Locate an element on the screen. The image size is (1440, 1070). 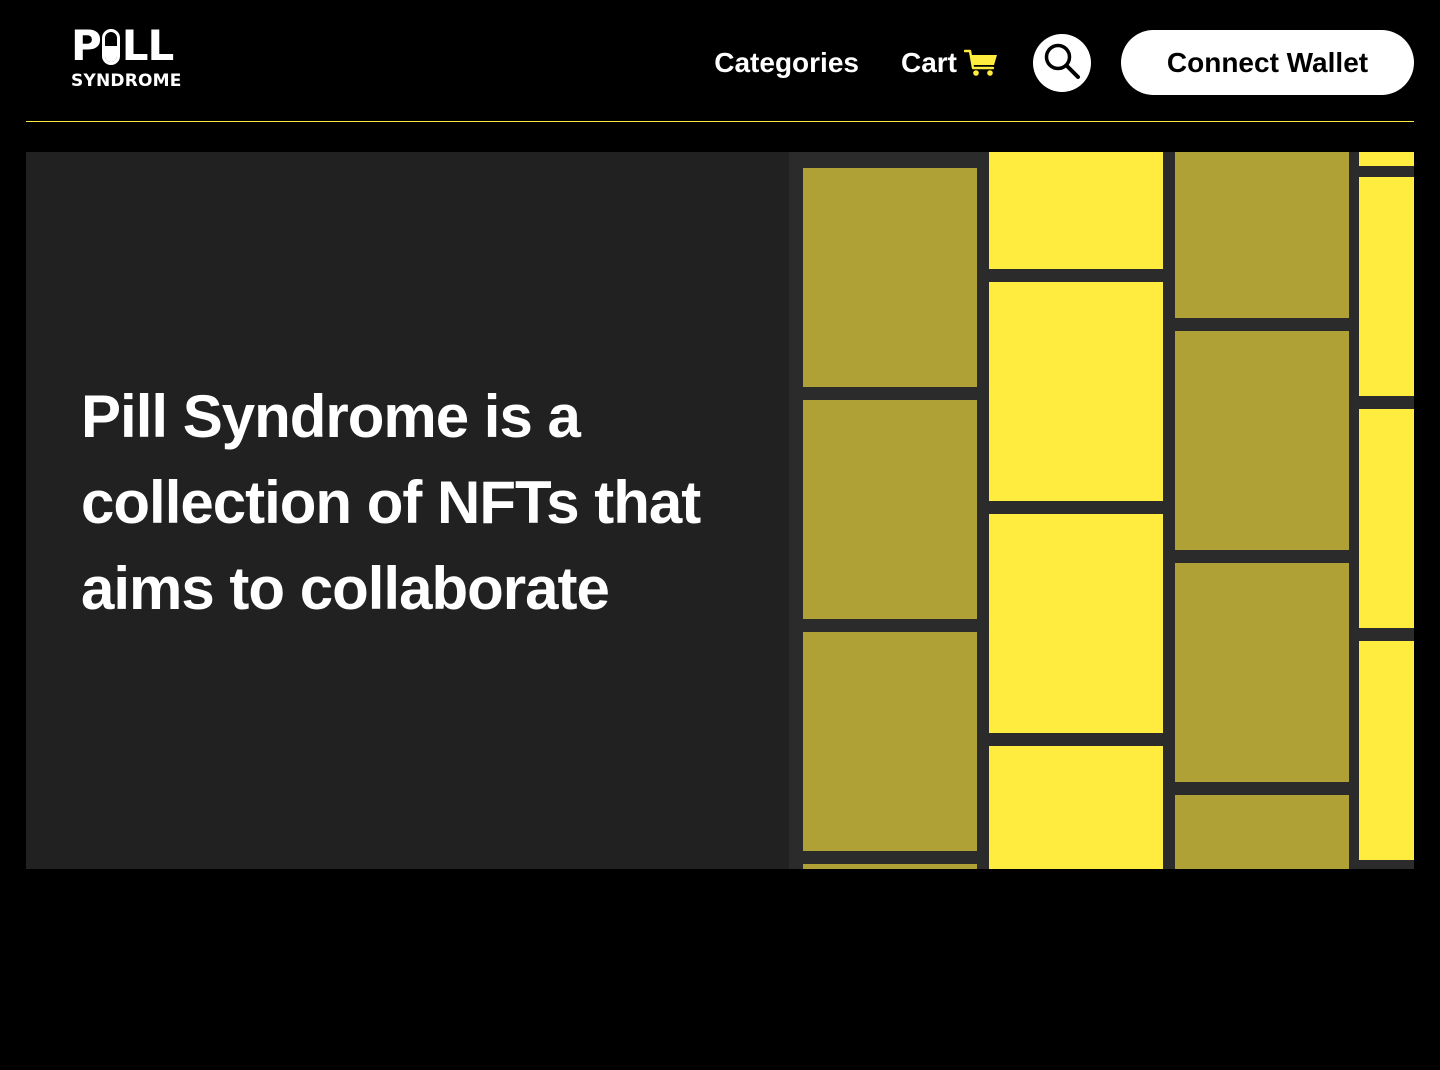
logo-letter-p: P is located at coordinates (86, 45).